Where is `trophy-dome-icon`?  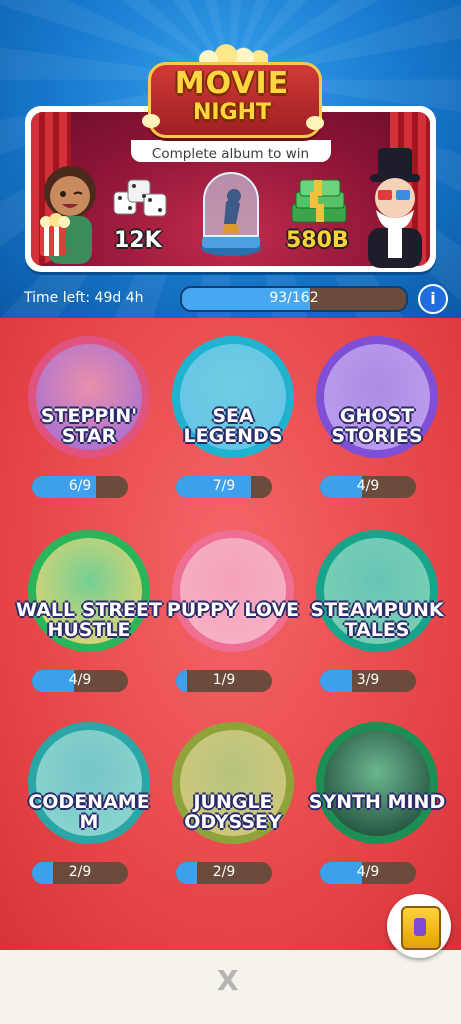
trophy-dome-icon is located at coordinates (231, 214).